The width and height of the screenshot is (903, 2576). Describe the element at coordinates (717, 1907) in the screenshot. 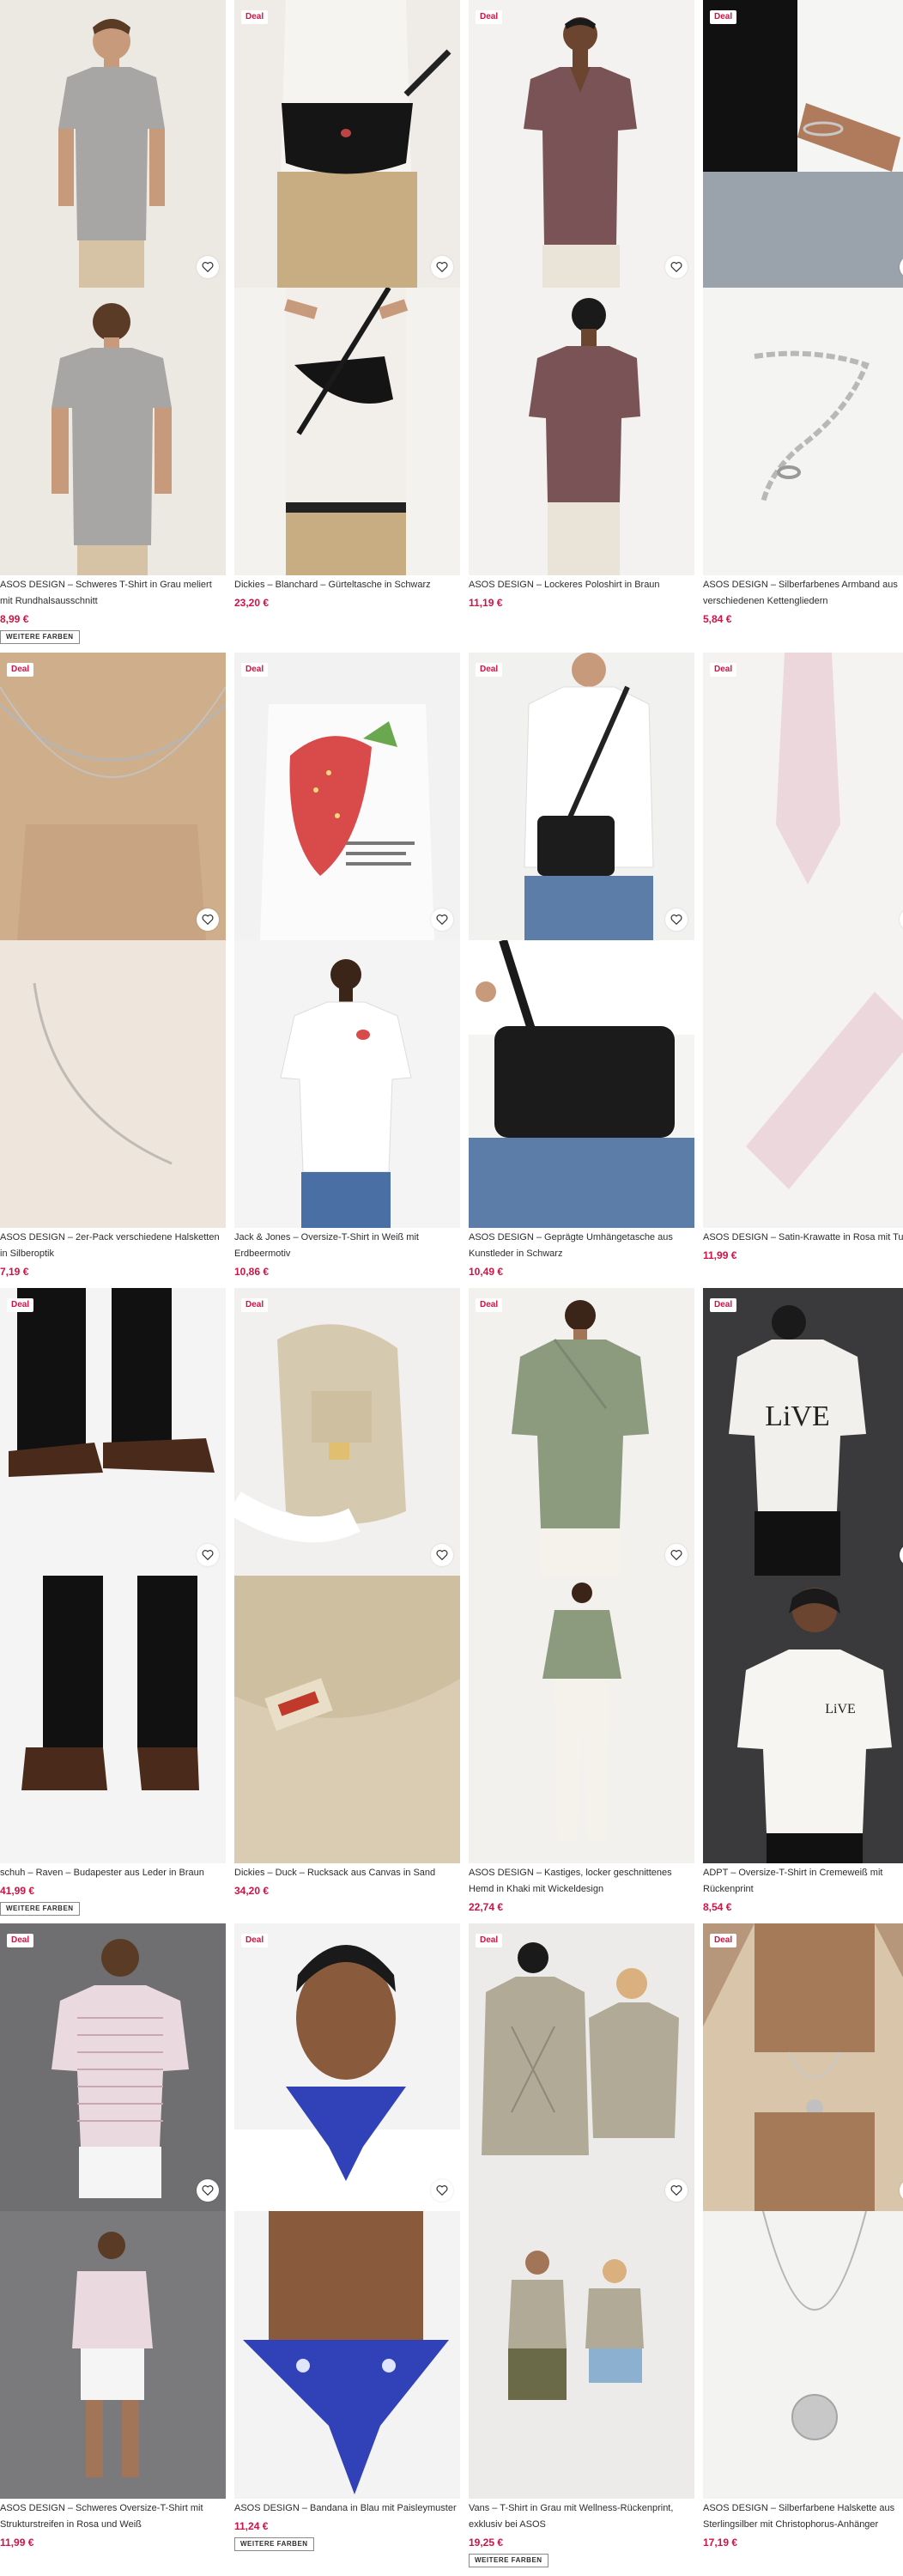

I see `product-price: 8,54 €` at that location.